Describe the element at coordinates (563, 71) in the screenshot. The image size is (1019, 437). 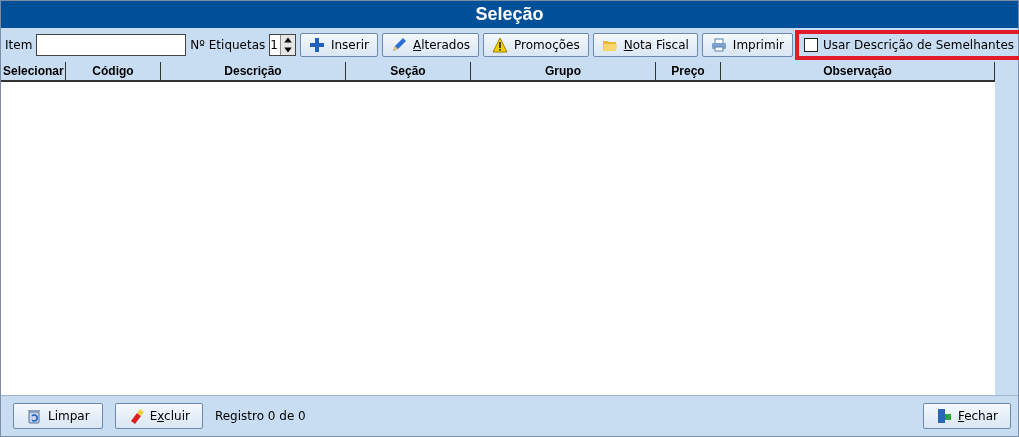
I see `column-header: Grupo` at that location.